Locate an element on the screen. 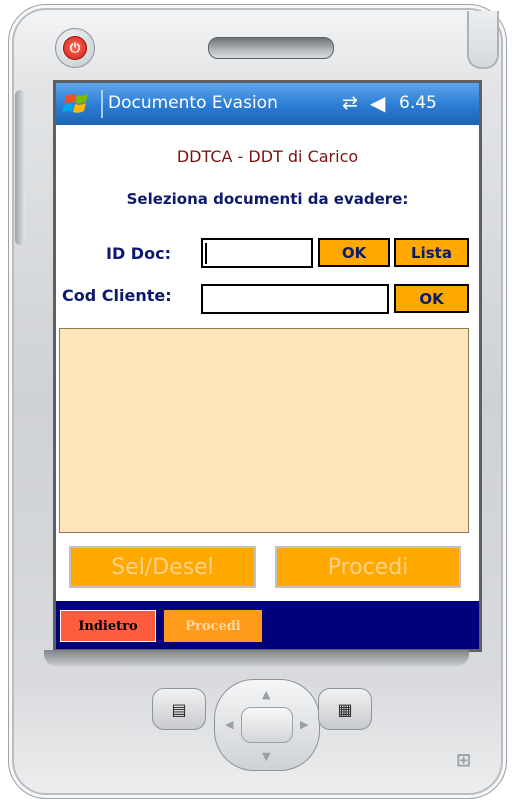  connectivity-arrows-icon: ⇄ is located at coordinates (350, 103).